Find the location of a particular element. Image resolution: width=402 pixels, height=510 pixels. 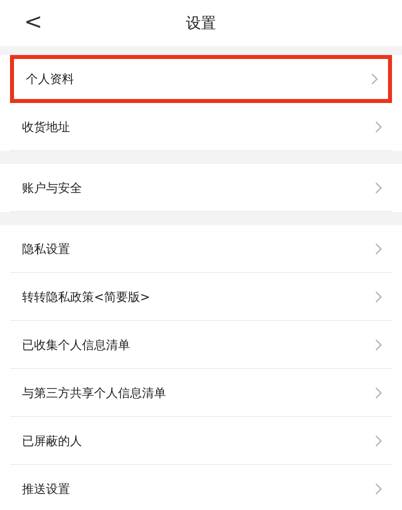

row-label: 收货地址 is located at coordinates (46, 127).